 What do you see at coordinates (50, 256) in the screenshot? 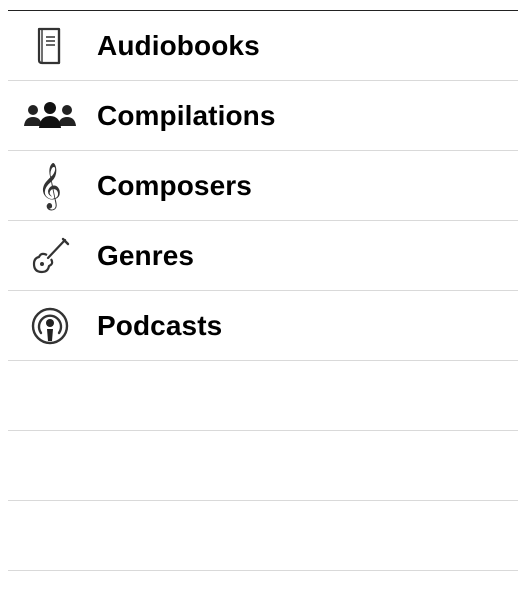
I see `guitar-icon` at bounding box center [50, 256].